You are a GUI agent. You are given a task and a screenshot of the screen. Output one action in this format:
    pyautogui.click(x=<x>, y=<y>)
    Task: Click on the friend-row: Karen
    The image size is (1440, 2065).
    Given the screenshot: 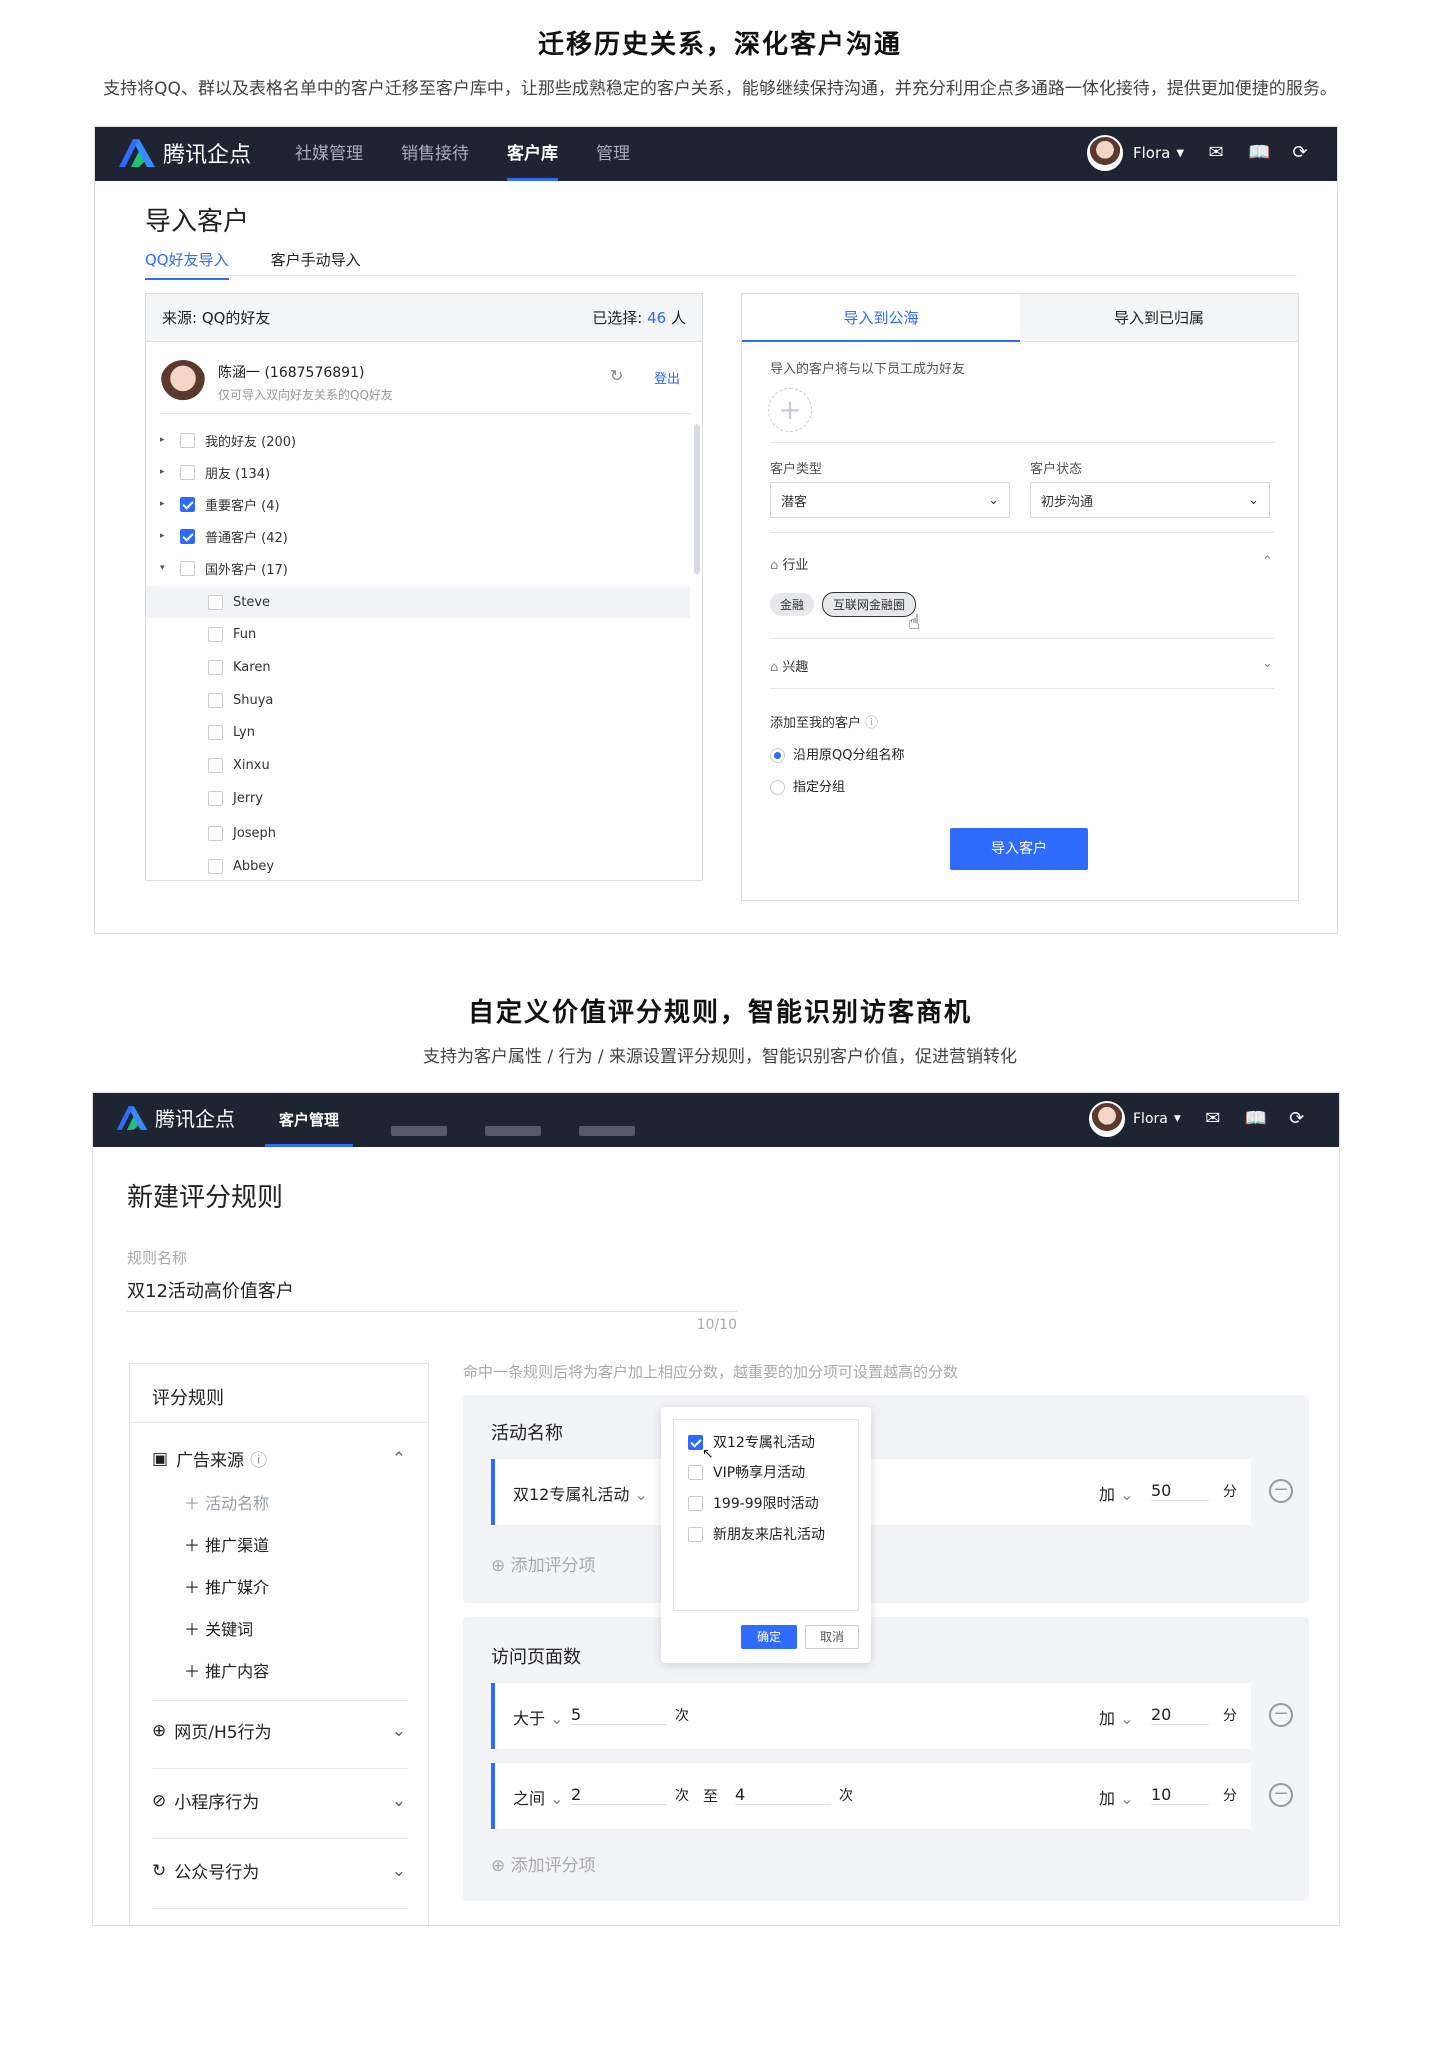 What is the action you would take?
    pyautogui.click(x=425, y=667)
    